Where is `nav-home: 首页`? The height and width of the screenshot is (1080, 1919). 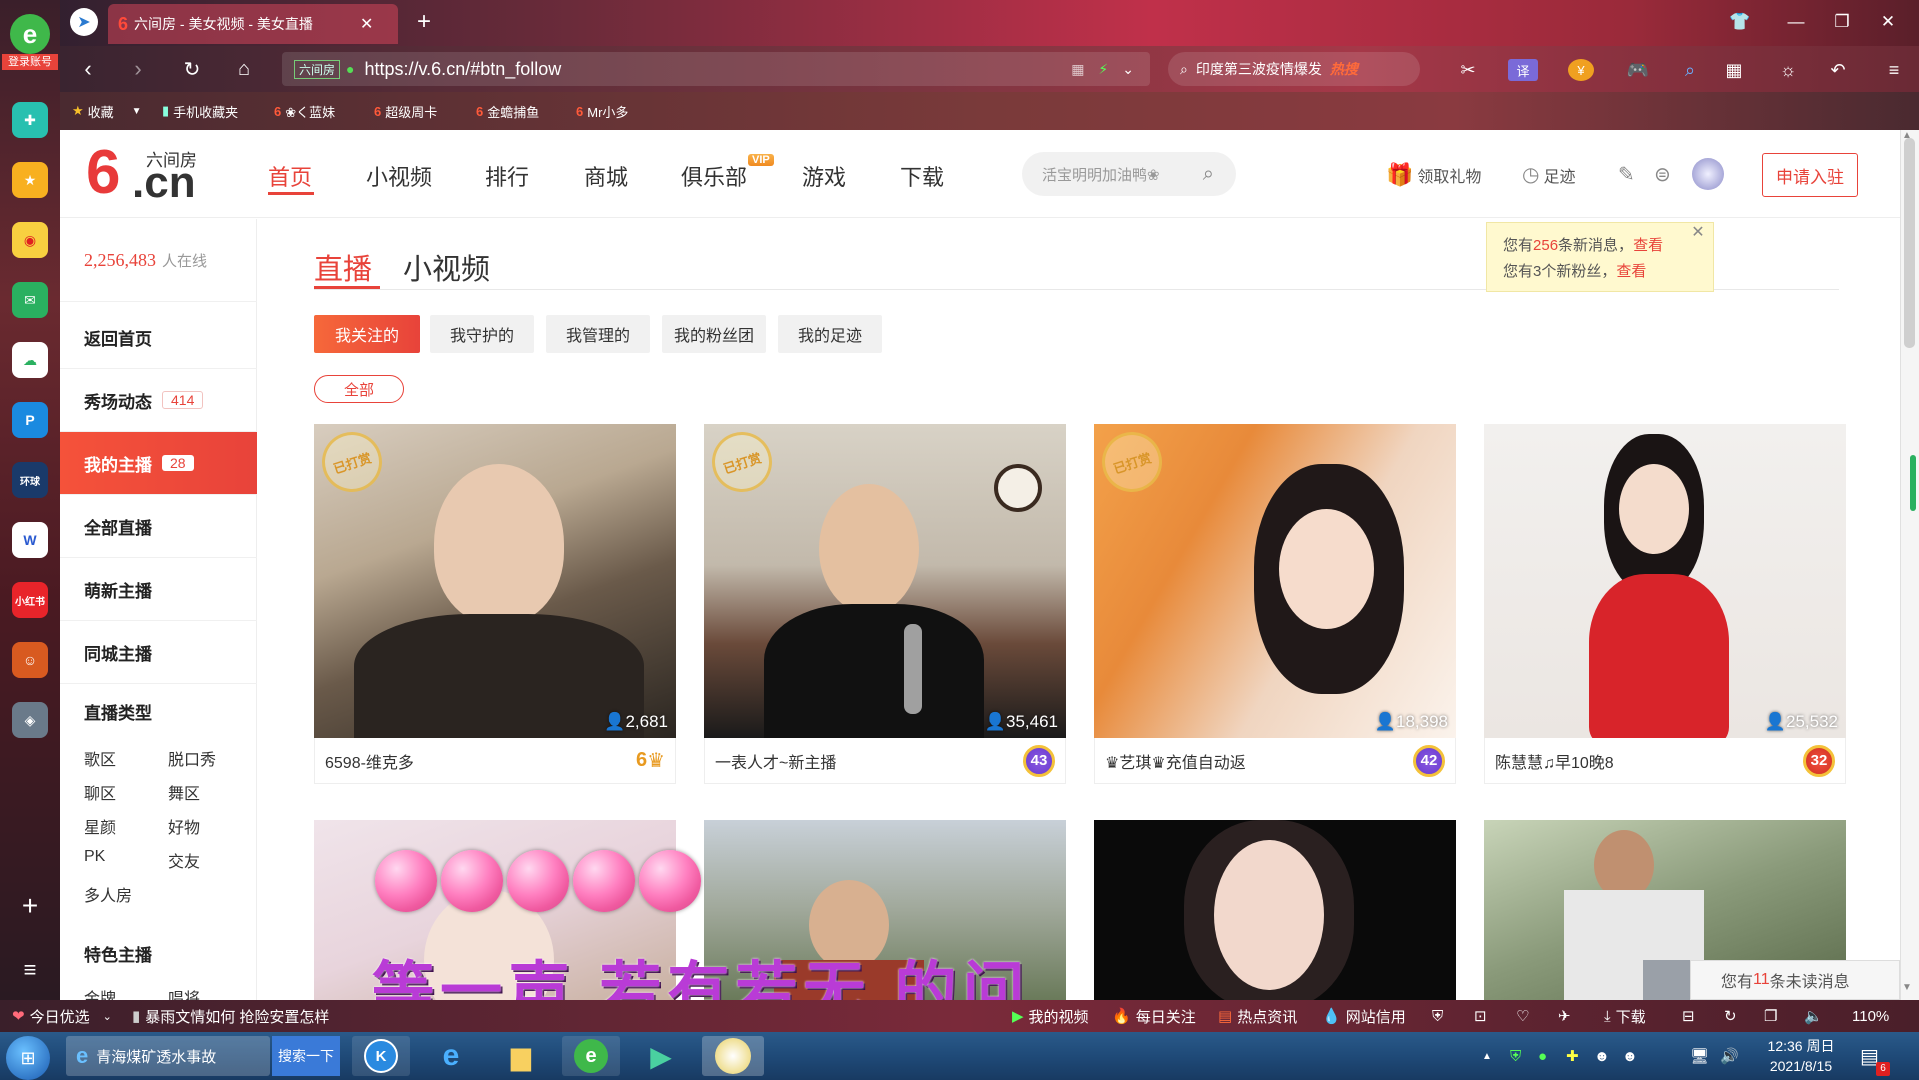 nav-home: 首页 is located at coordinates (290, 176).